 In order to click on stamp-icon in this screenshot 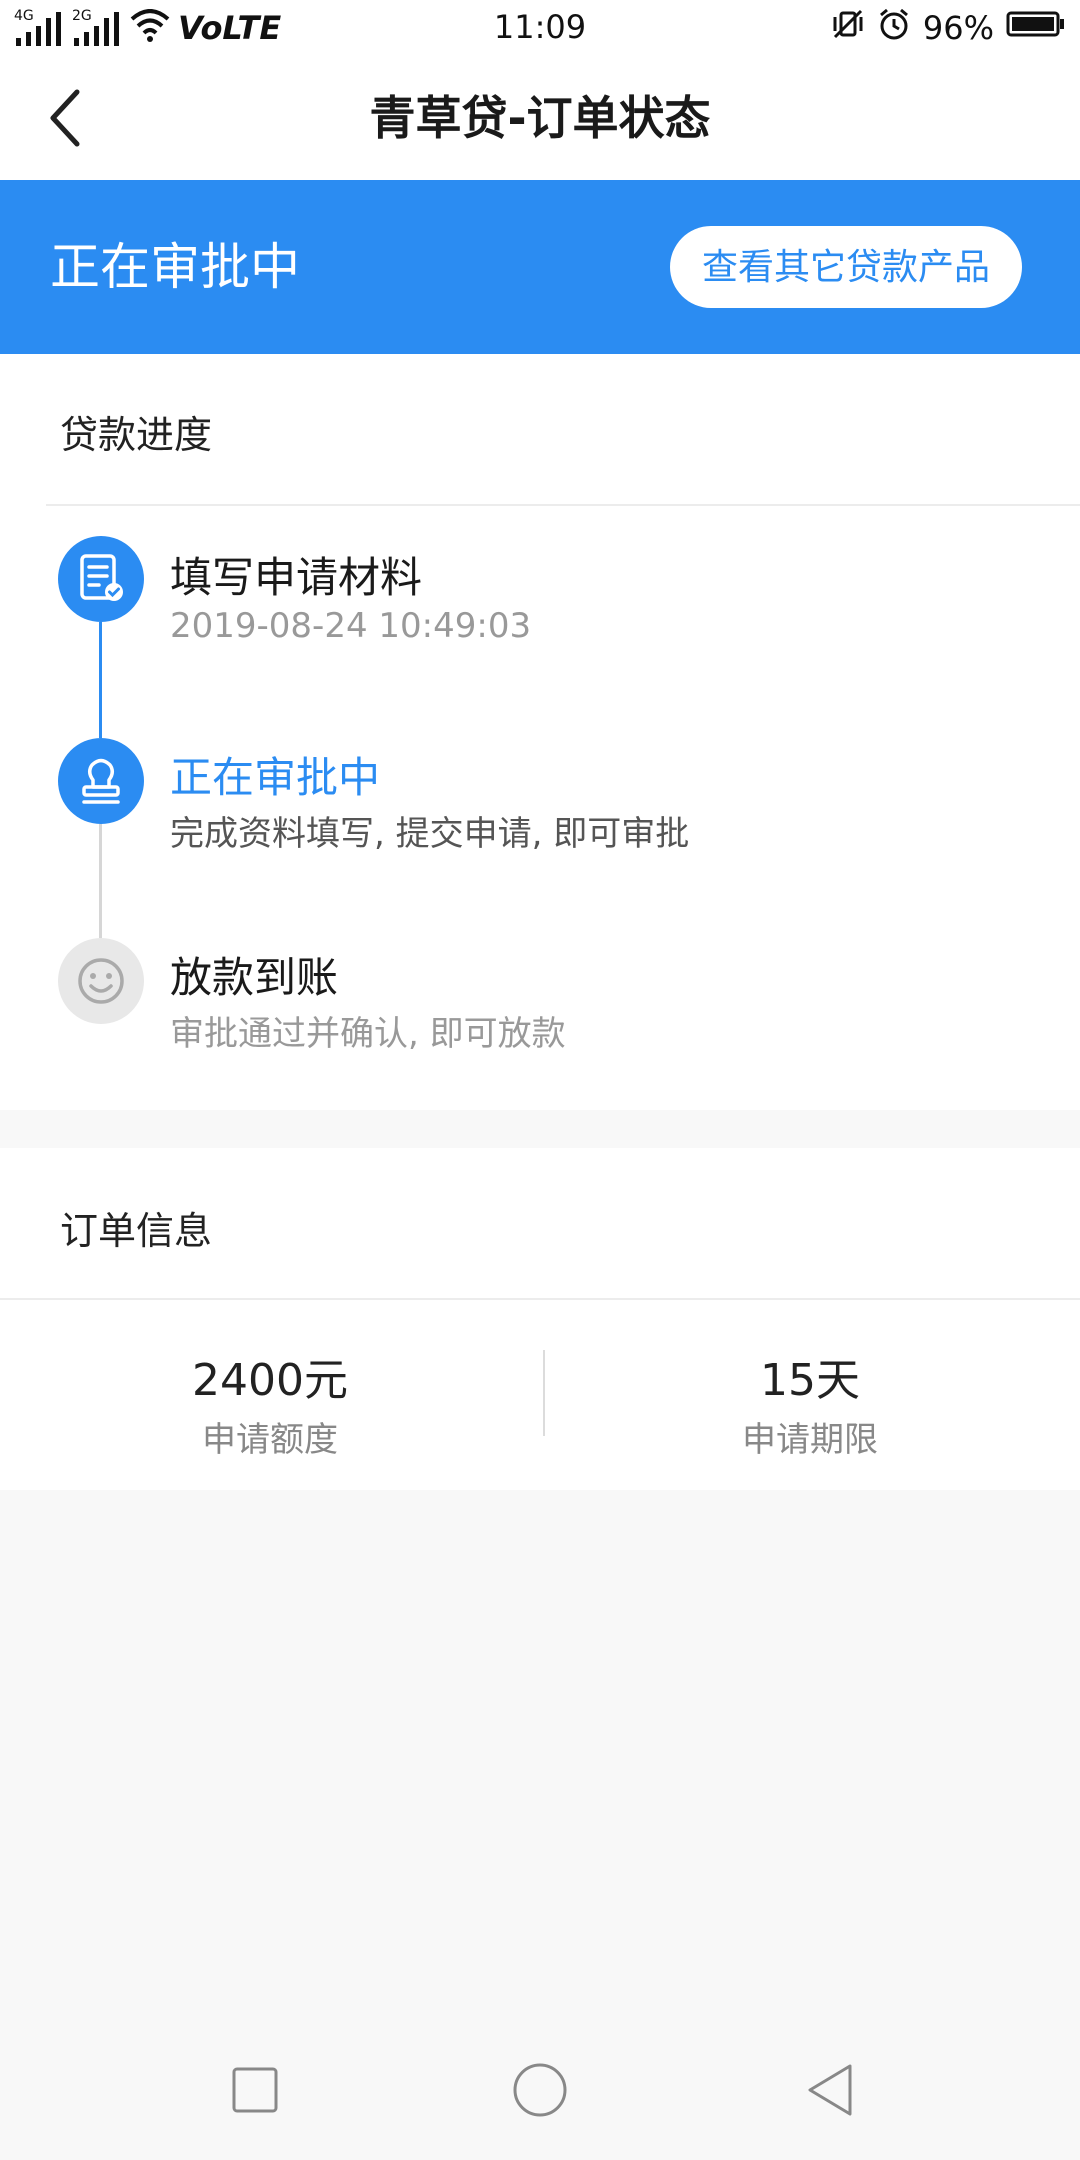, I will do `click(101, 781)`.